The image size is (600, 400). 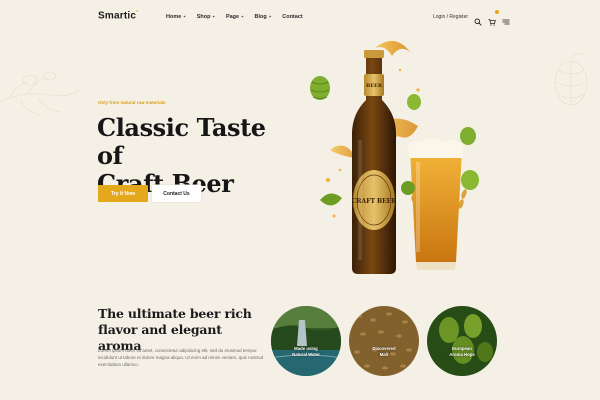 I want to click on hero-eyebrow: Only from natural raw materials, so click(x=132, y=102).